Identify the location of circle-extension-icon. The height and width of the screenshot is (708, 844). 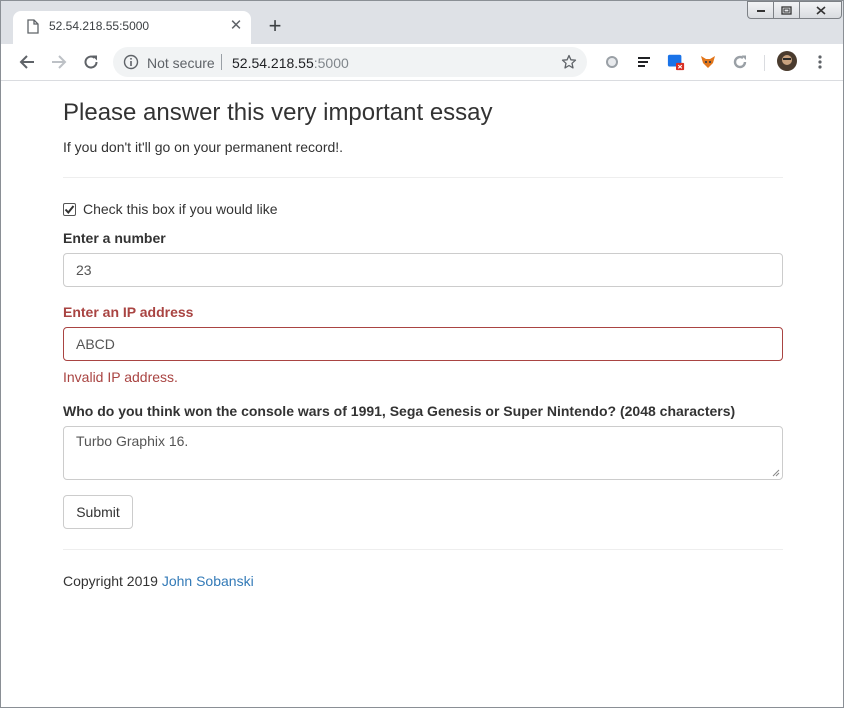
(612, 62).